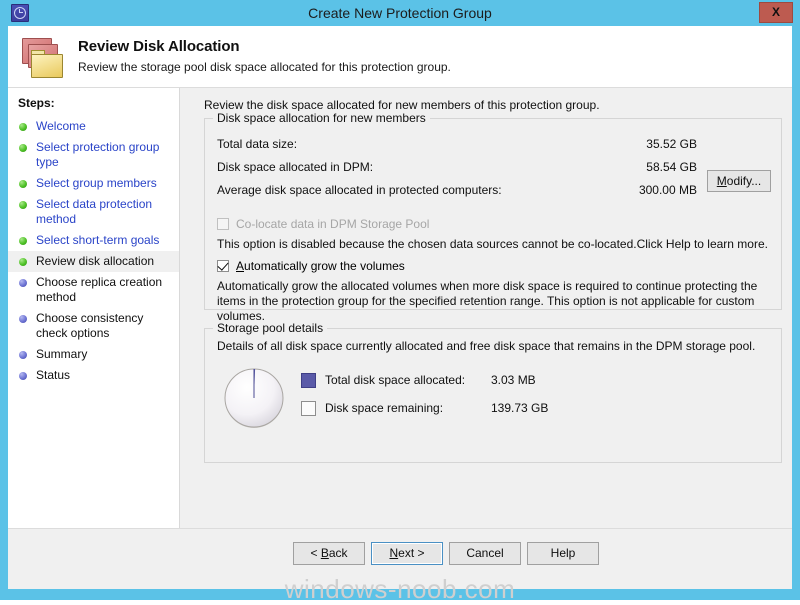  I want to click on sidebar-item-select-data-protection-method: Select data protection method, so click(93, 212).